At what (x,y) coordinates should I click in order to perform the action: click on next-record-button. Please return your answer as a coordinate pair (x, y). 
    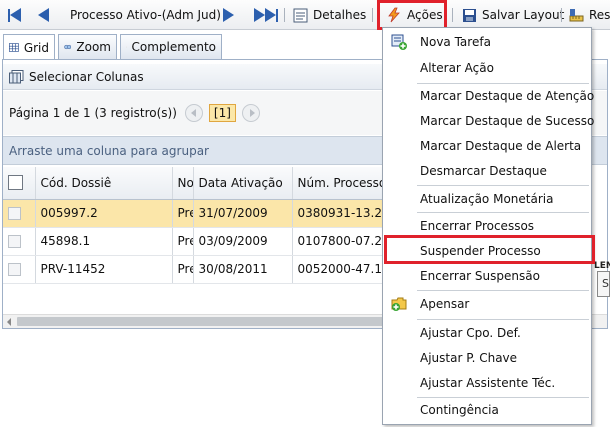
    Looking at the image, I should click on (228, 15).